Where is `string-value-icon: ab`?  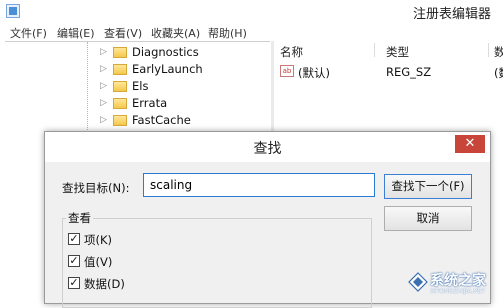 string-value-icon: ab is located at coordinates (287, 71).